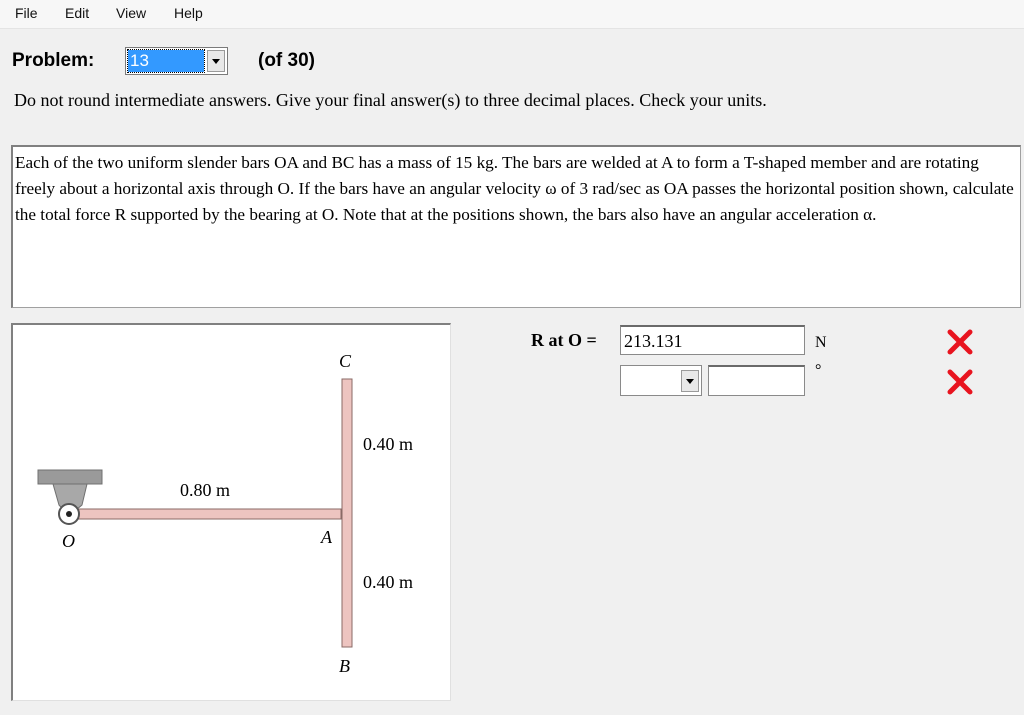 The height and width of the screenshot is (715, 1024). What do you see at coordinates (818, 370) in the screenshot?
I see `angle-unit: °` at bounding box center [818, 370].